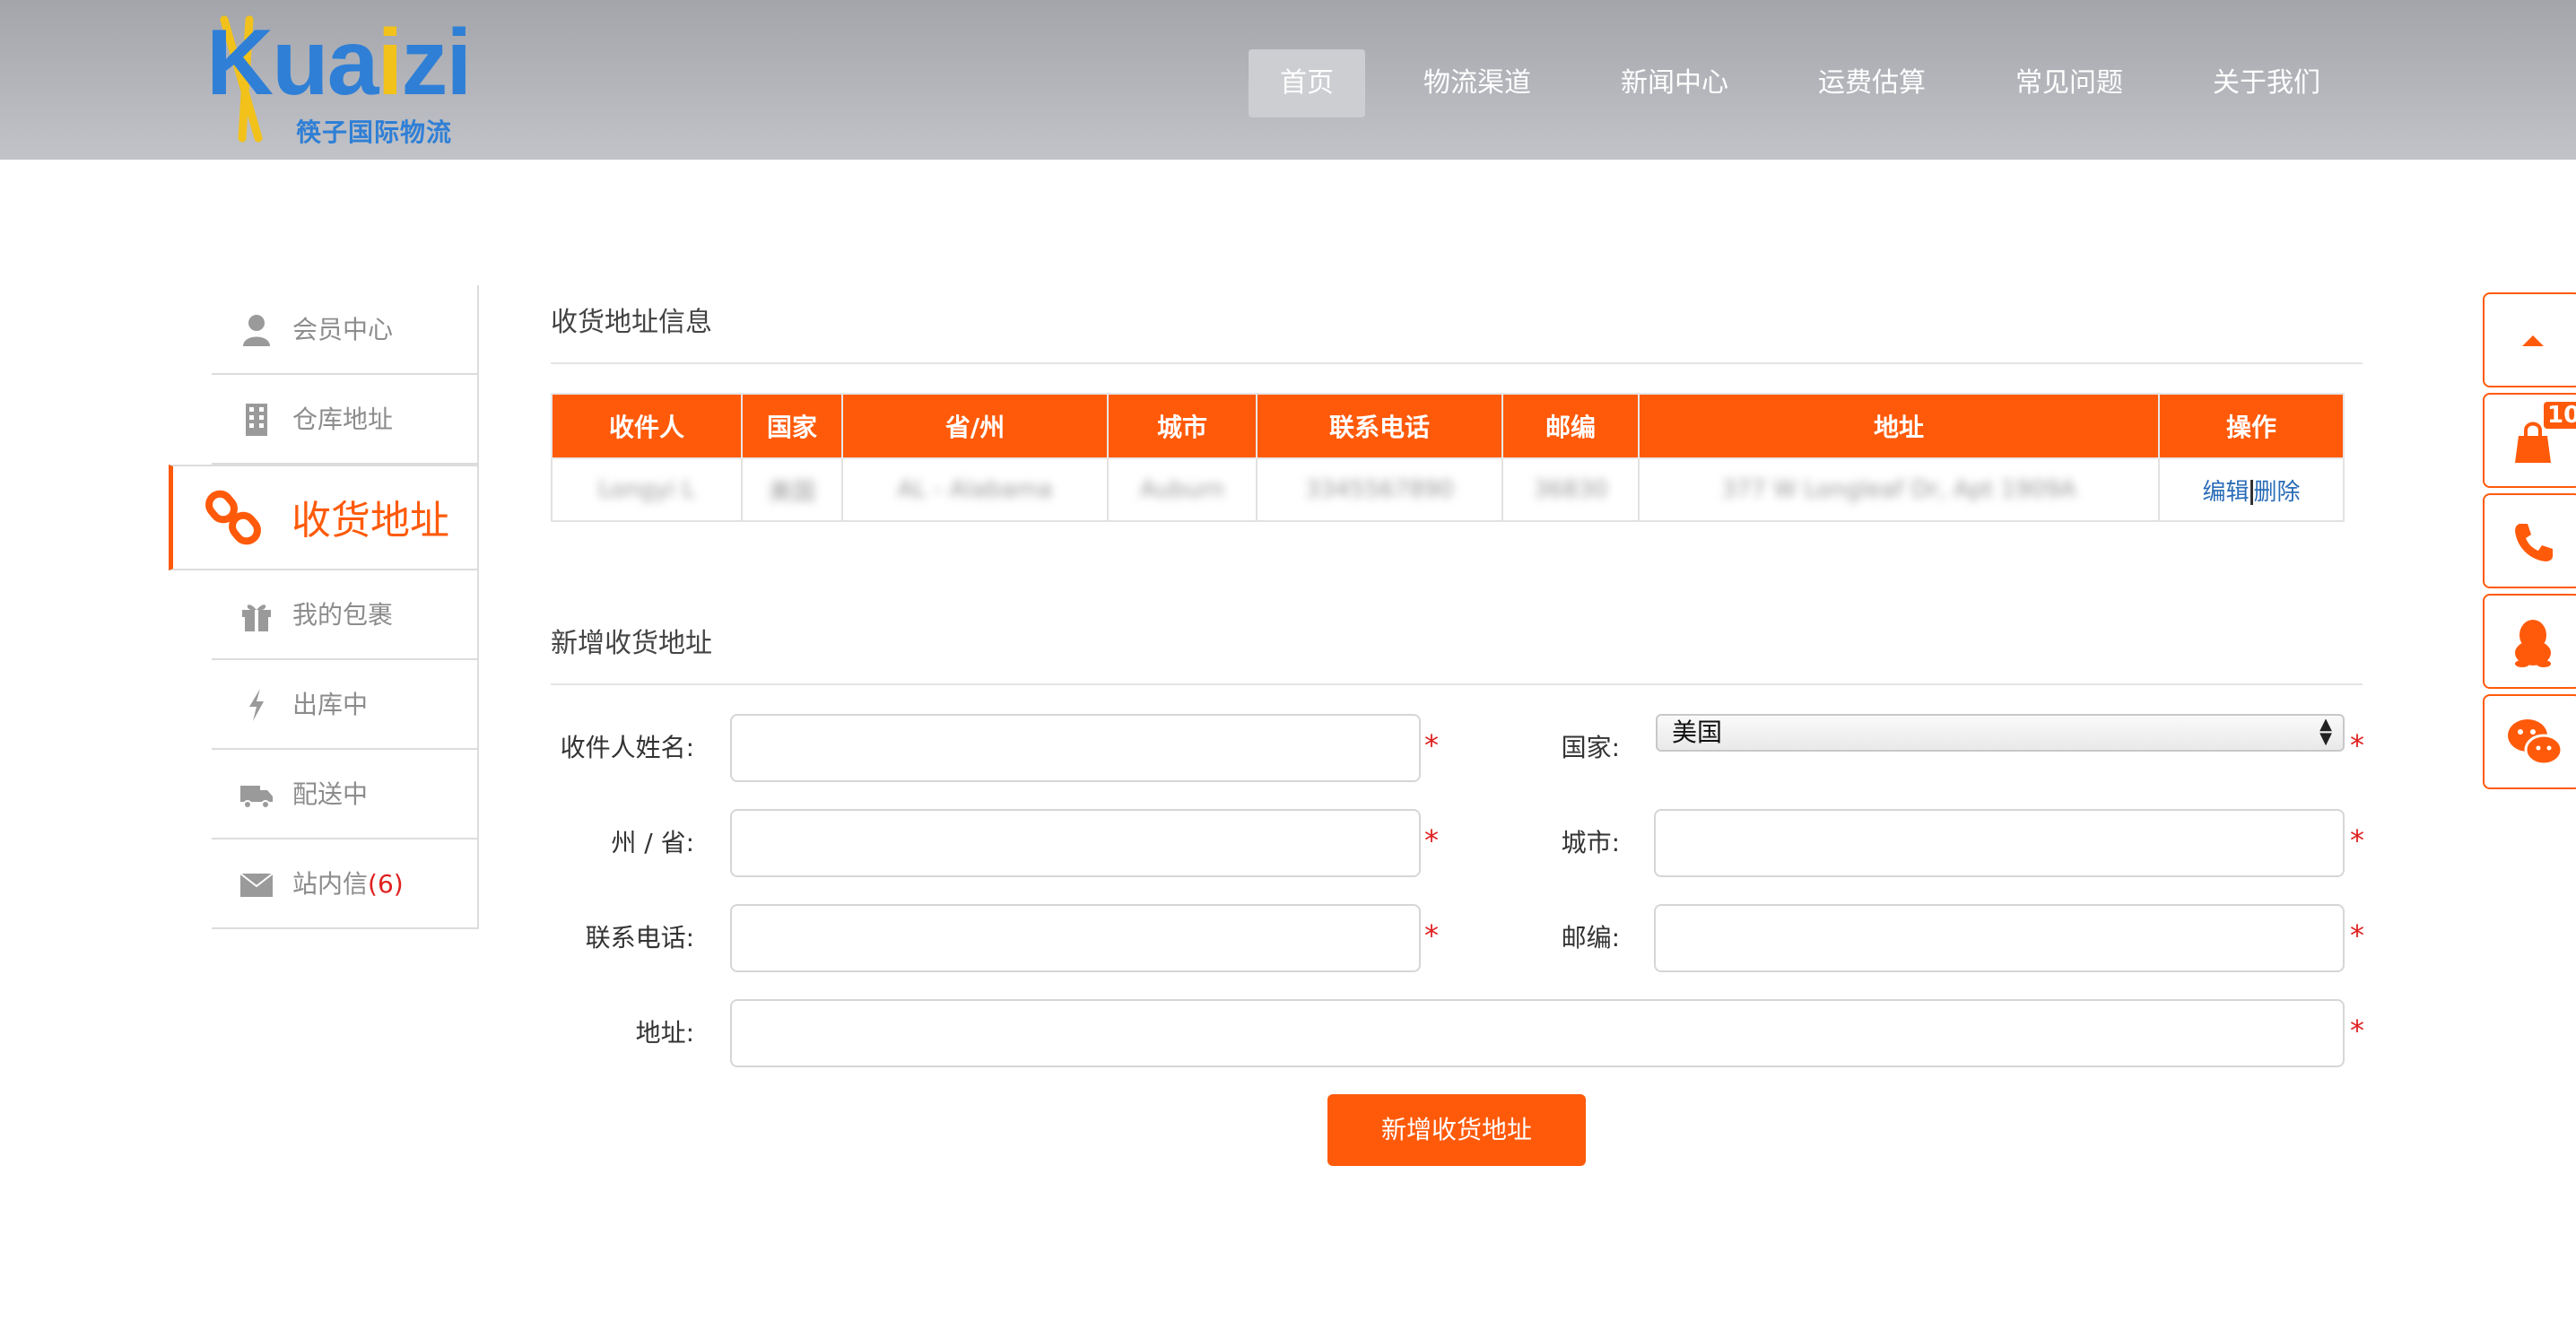 The height and width of the screenshot is (1331, 2576). I want to click on column-header: 国家, so click(792, 426).